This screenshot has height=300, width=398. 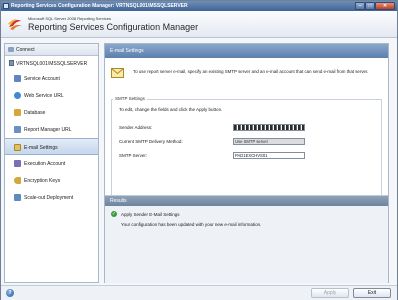 What do you see at coordinates (51, 50) in the screenshot?
I see `connect-button: Connect` at bounding box center [51, 50].